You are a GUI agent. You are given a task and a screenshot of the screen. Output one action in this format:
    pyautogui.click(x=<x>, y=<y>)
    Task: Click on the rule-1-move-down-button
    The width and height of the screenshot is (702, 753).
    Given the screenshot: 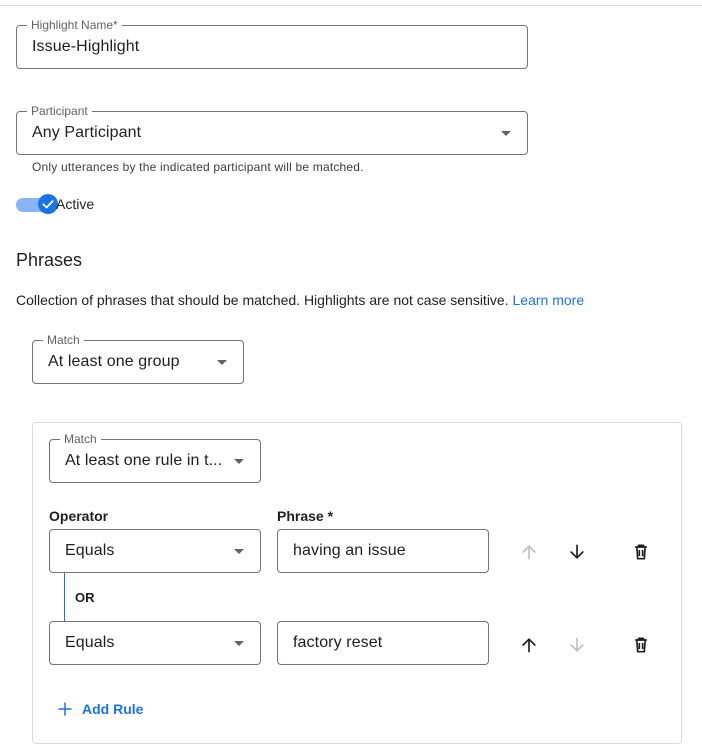 What is the action you would take?
    pyautogui.click(x=577, y=552)
    